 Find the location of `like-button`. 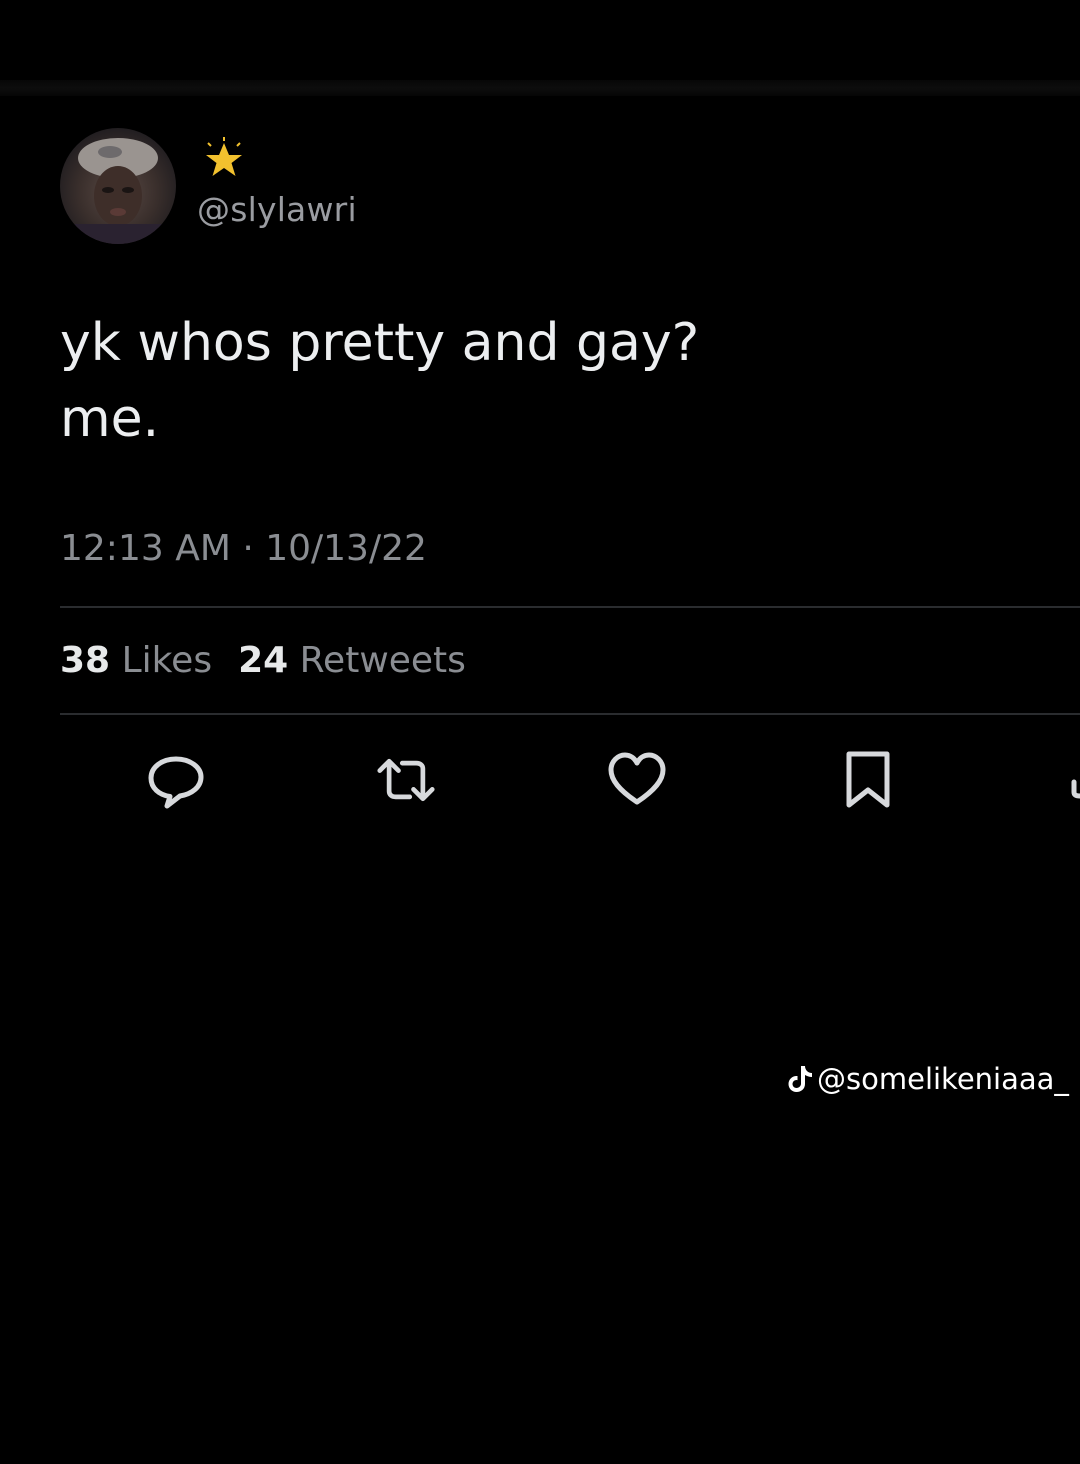

like-button is located at coordinates (637, 780).